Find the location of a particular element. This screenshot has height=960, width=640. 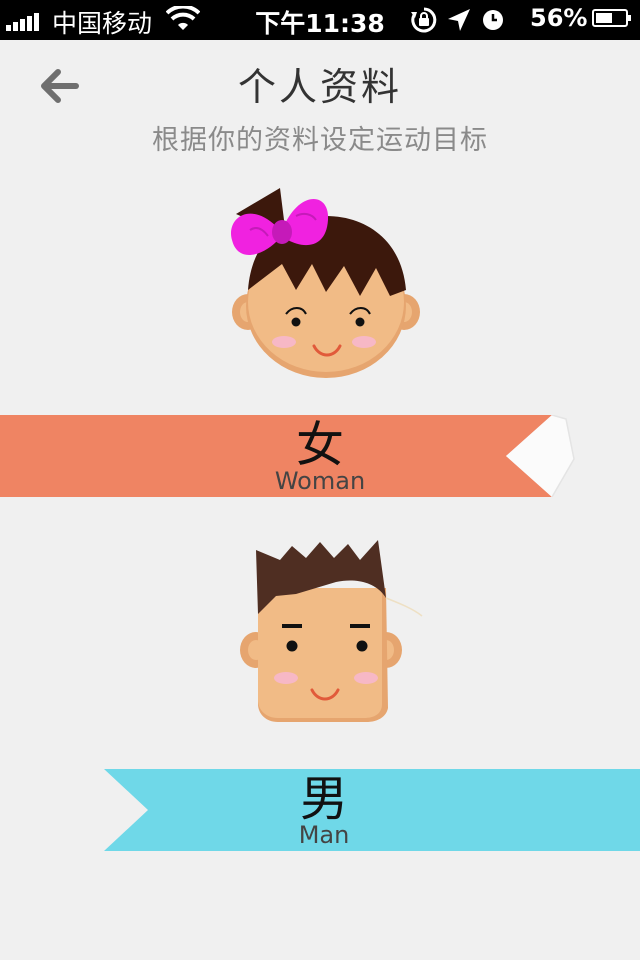

status-bar: 中国移动 下午11:38 56% is located at coordinates (320, 20).